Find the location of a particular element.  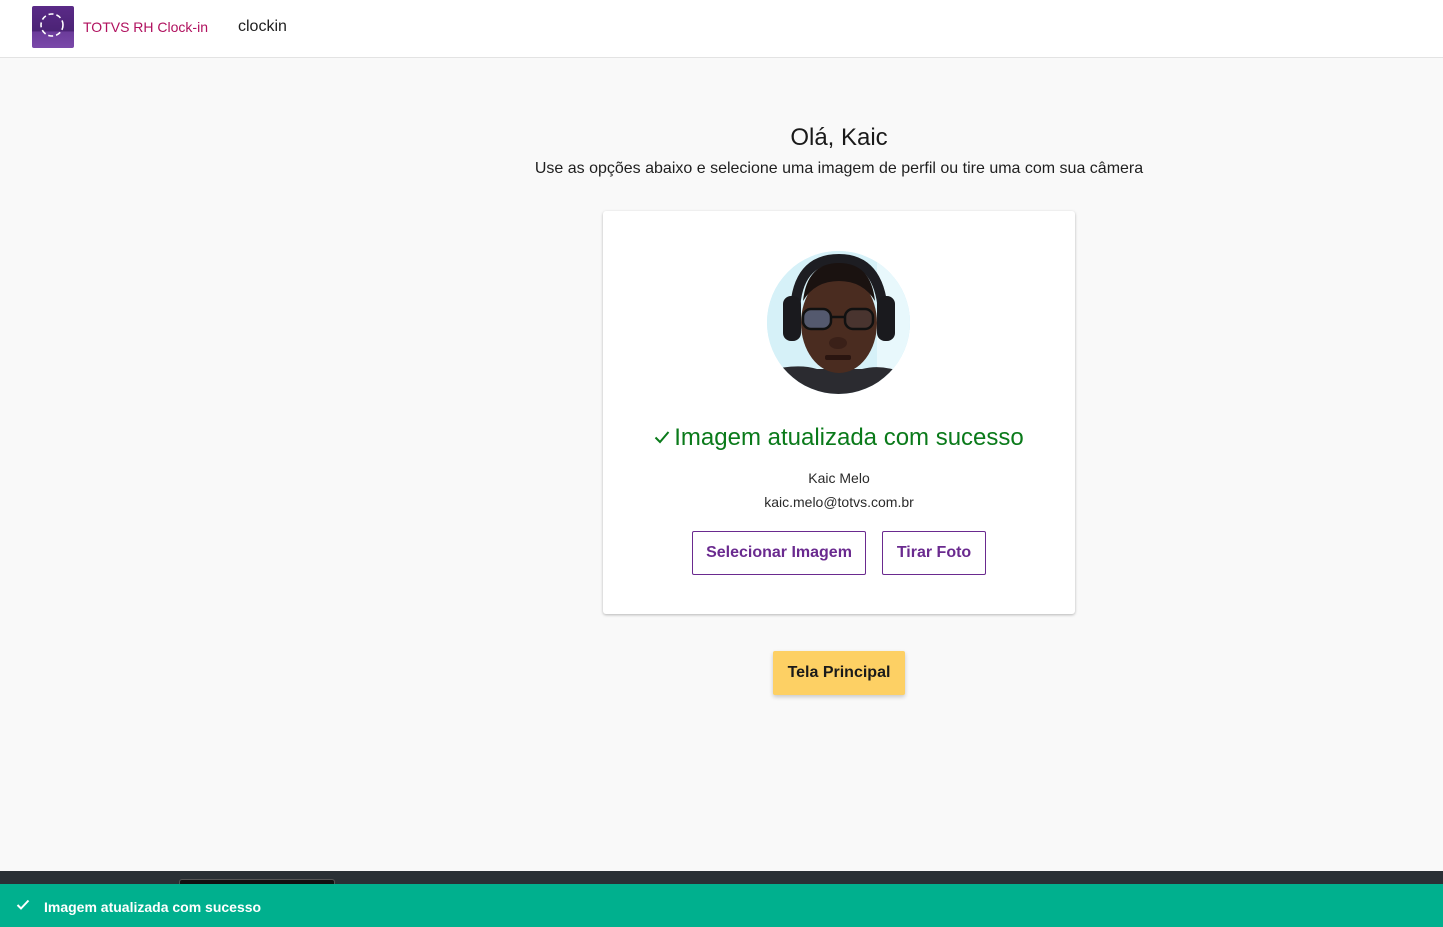

toast-message: Imagem atualizada com sucesso is located at coordinates (153, 907).